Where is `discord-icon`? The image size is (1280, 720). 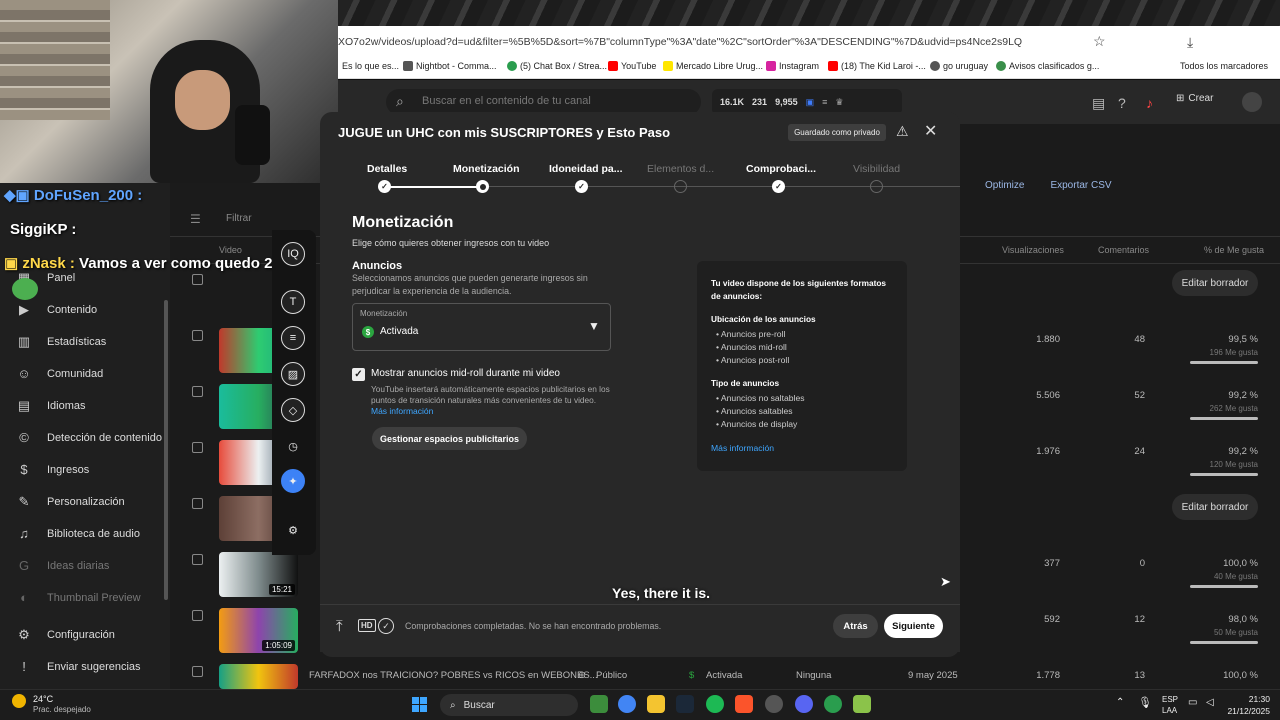
discord-icon is located at coordinates (804, 704).